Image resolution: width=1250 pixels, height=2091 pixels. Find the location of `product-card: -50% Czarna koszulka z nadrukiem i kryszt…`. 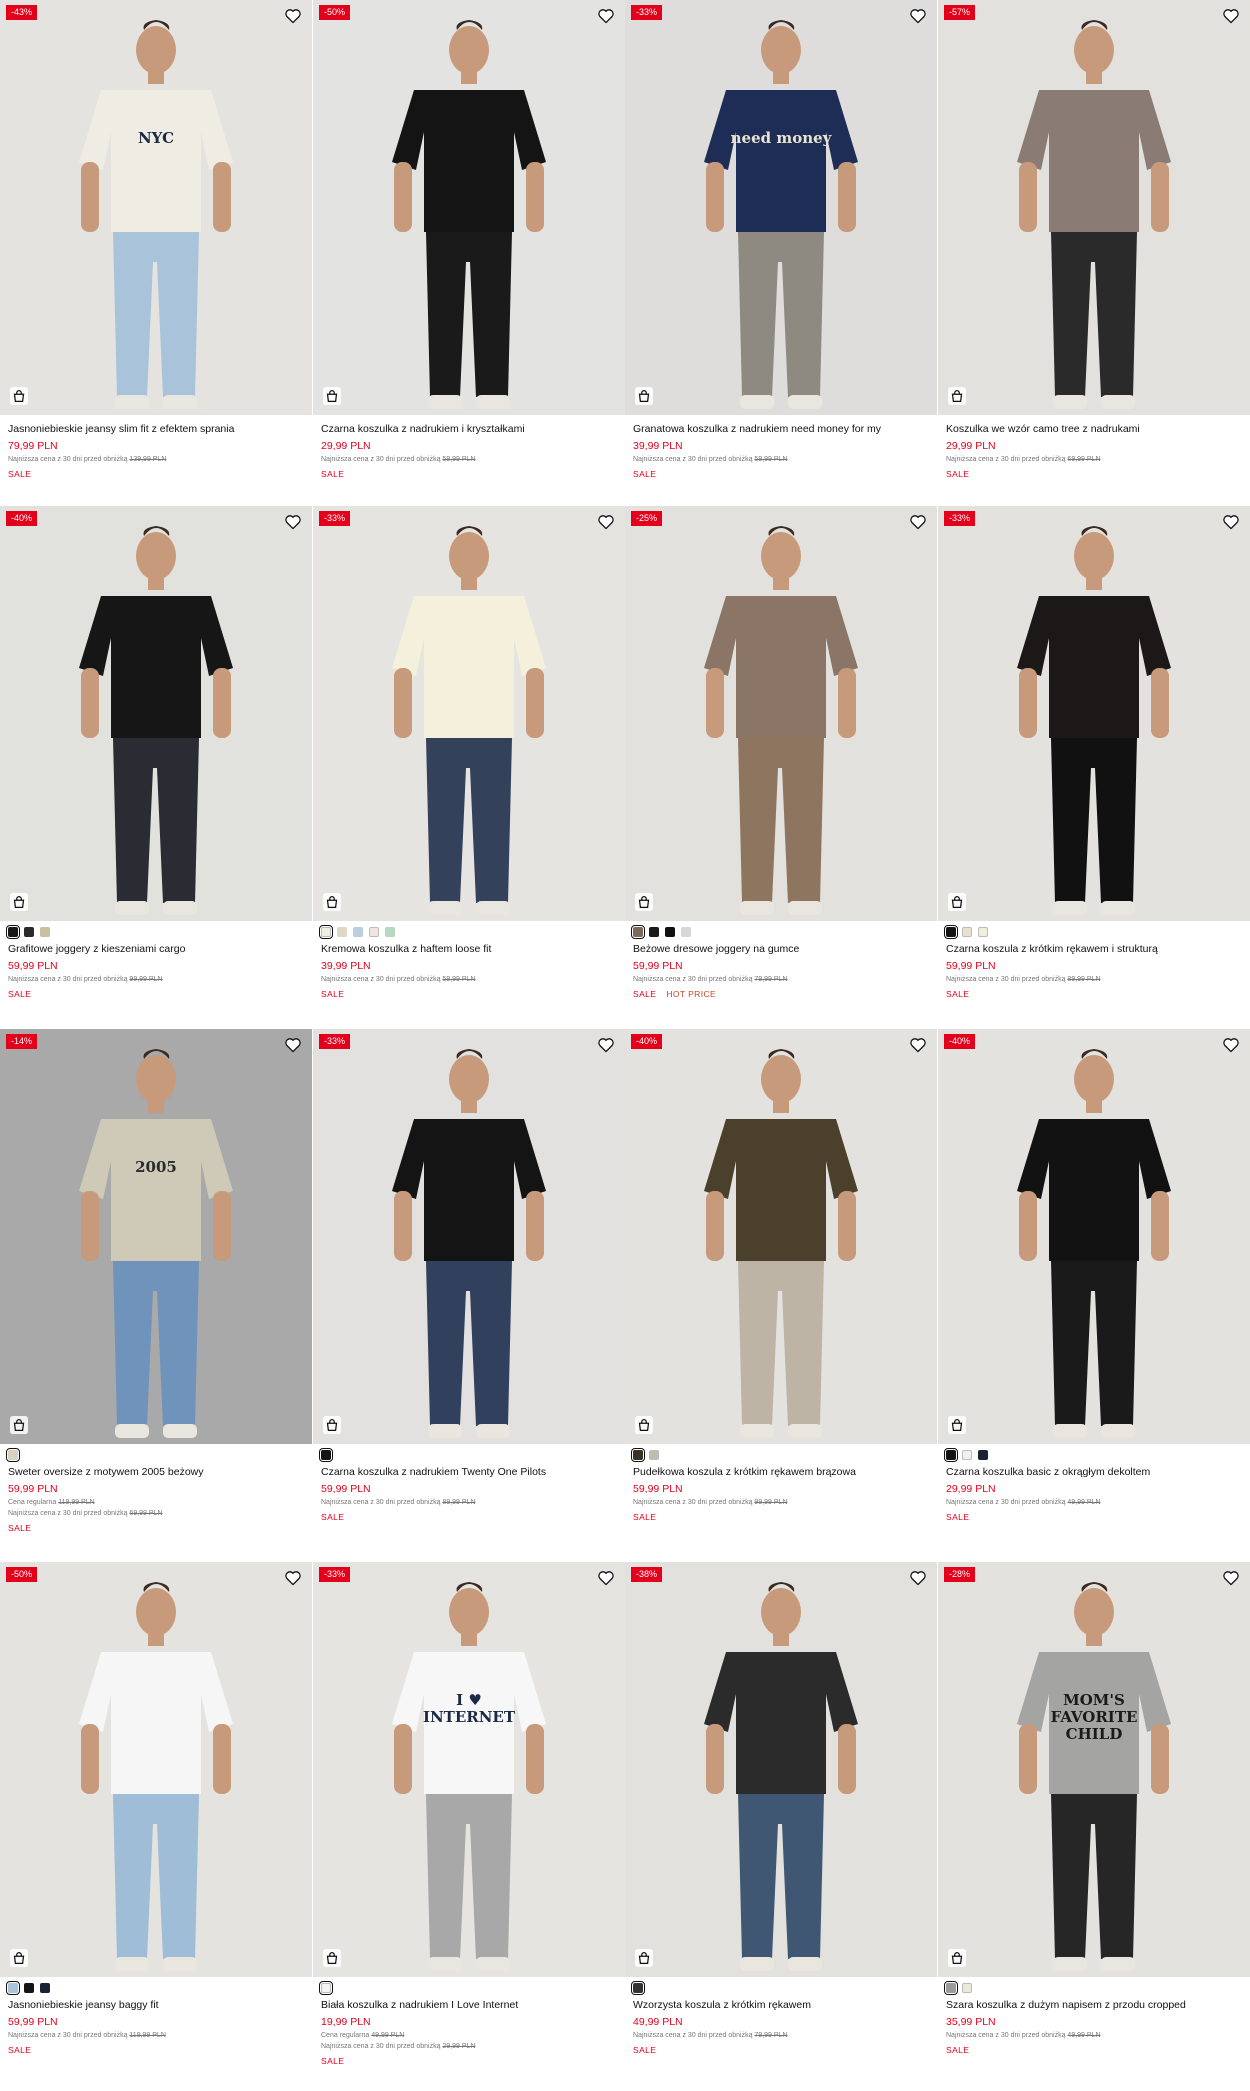

product-card: -50% Czarna koszulka z nadrukiem i kryszt… is located at coordinates (469, 252).